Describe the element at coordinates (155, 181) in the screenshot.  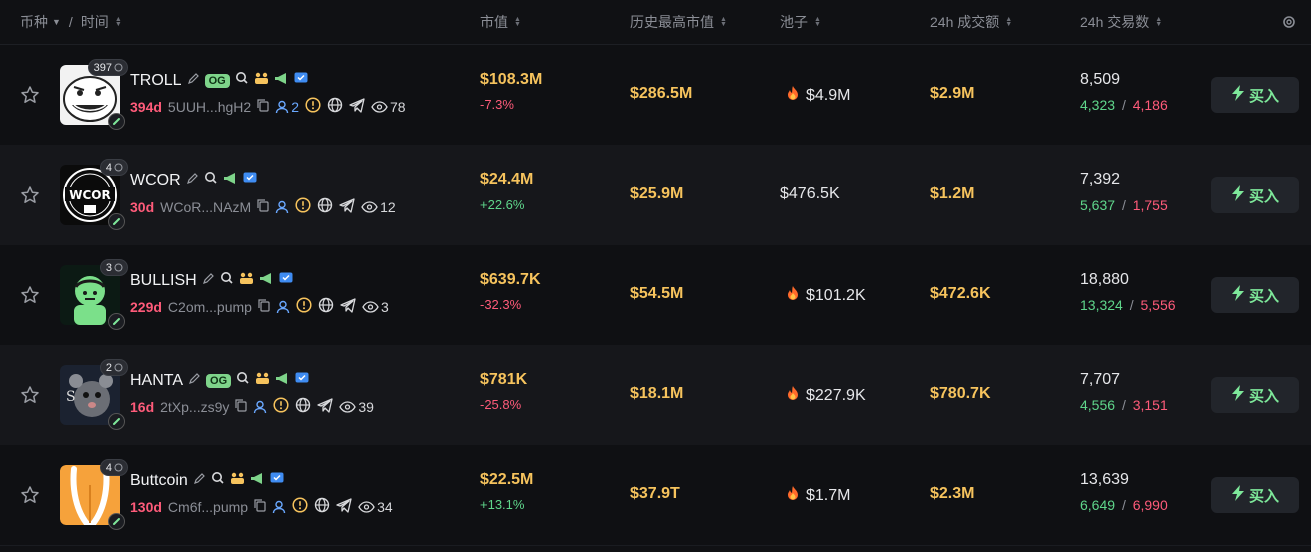
I see `token-name: WCOR` at that location.